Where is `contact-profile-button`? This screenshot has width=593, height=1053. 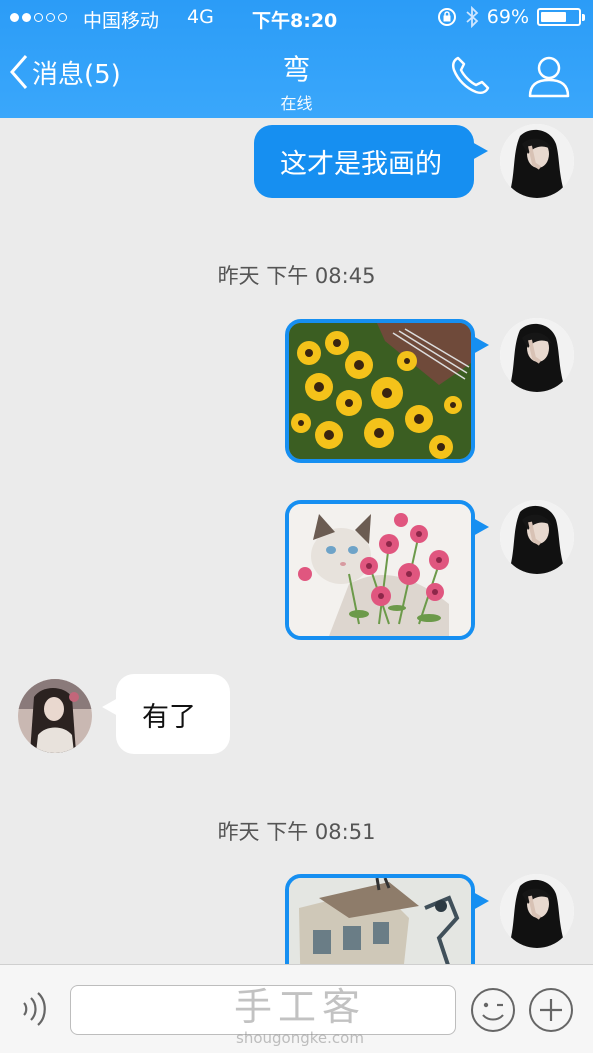
contact-profile-button is located at coordinates (549, 76).